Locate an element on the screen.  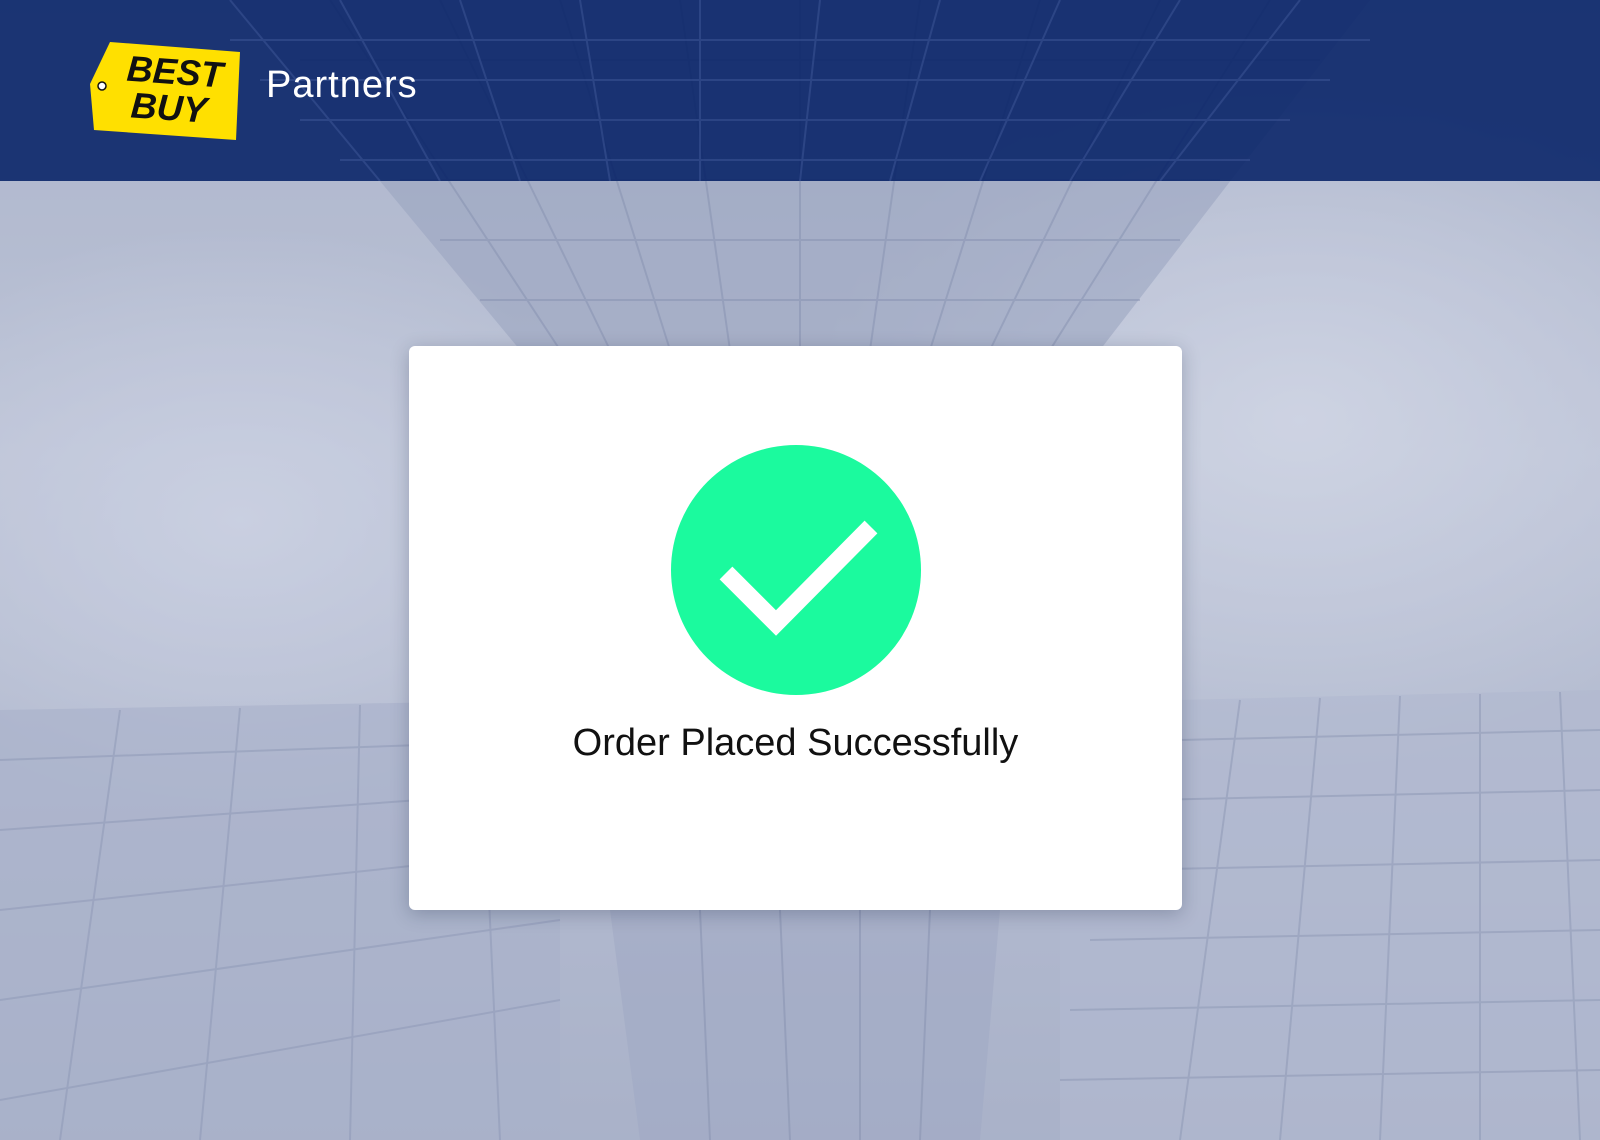
success-message: Order Placed Successfully is located at coordinates (795, 743).